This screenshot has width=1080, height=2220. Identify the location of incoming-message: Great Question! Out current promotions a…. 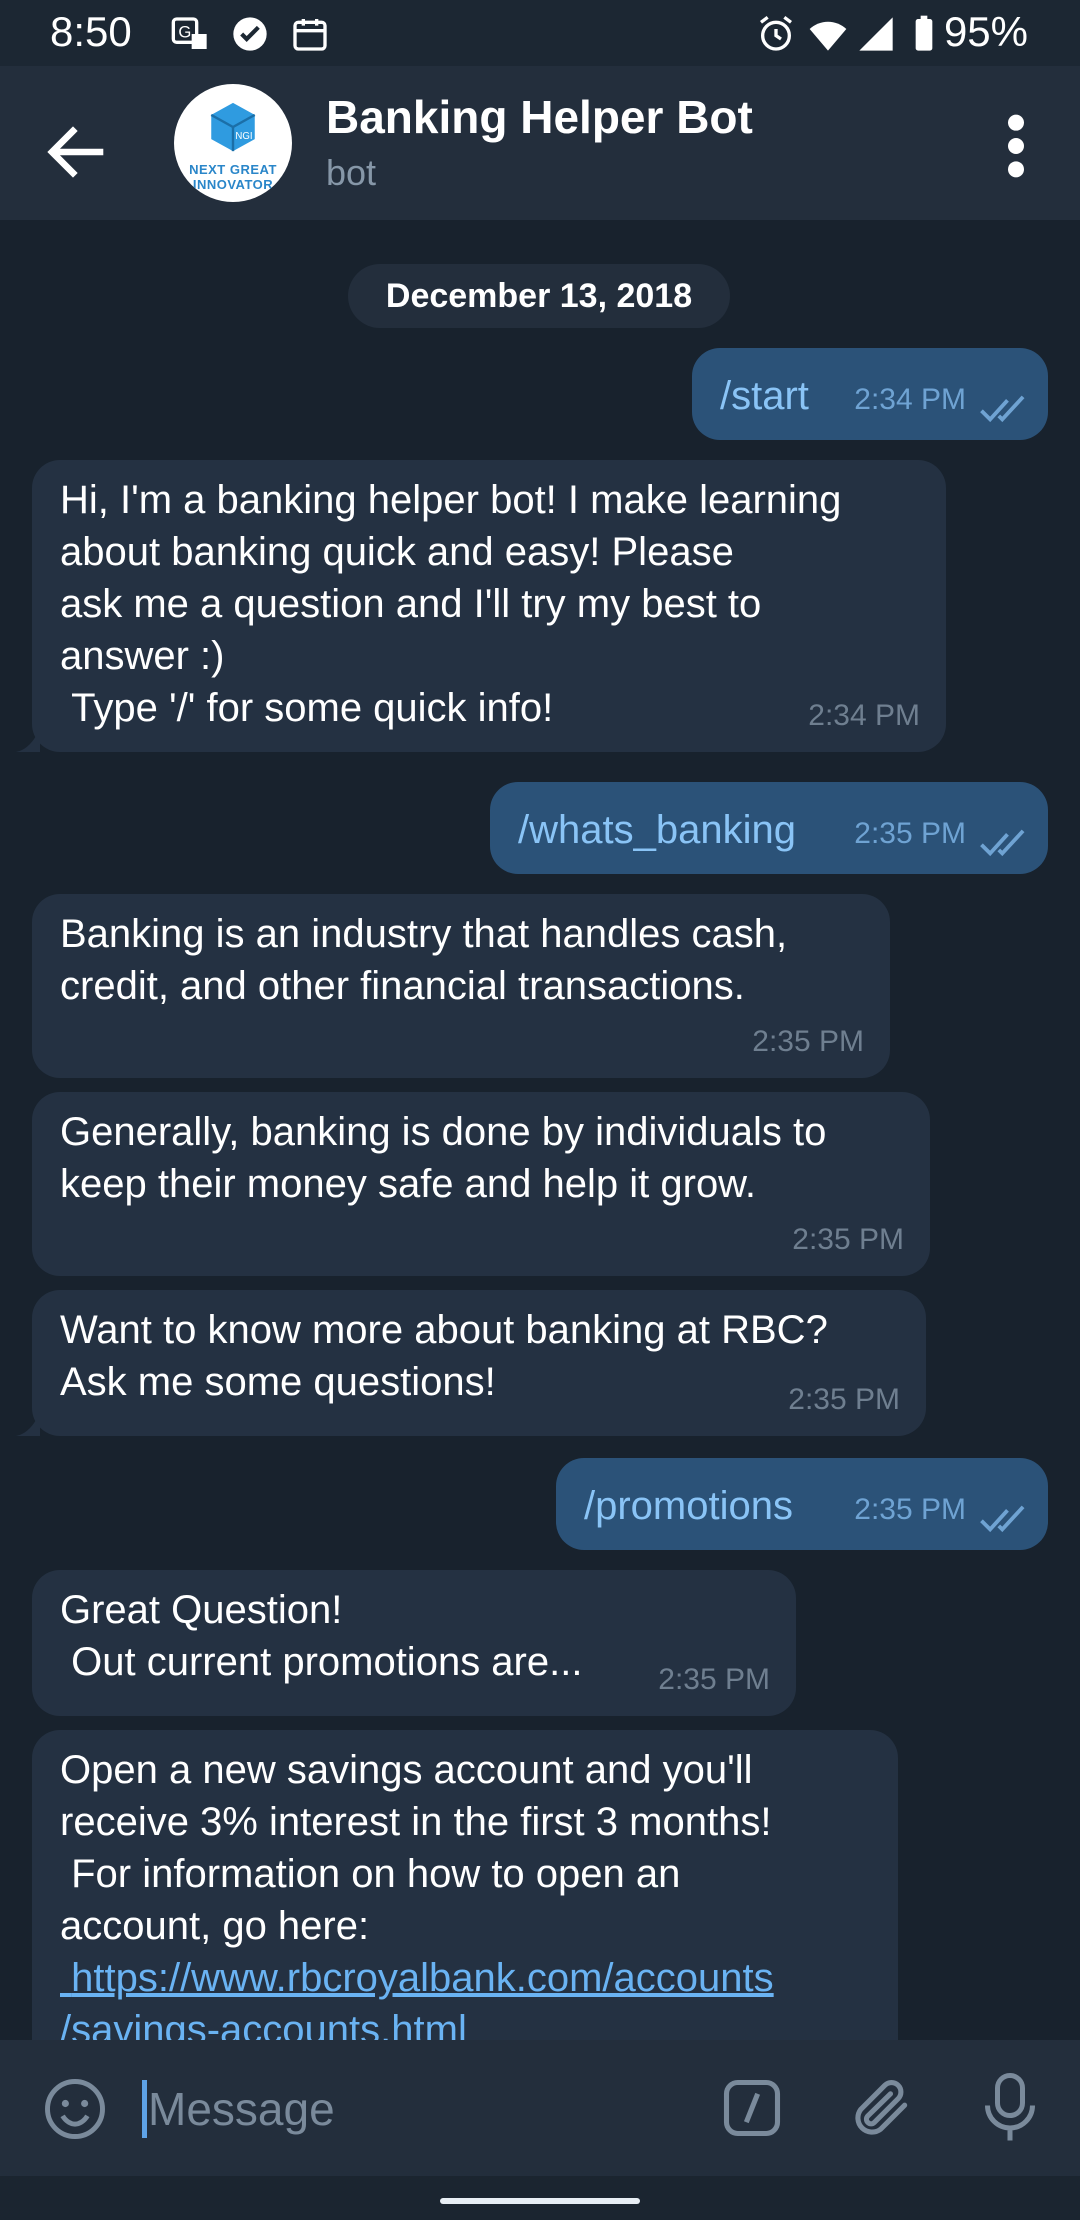
(414, 1643).